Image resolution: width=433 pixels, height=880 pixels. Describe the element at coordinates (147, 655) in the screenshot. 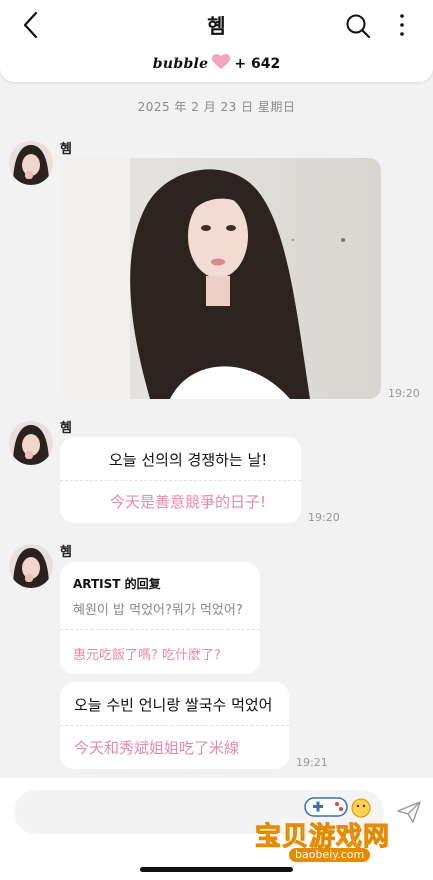

I see `reply-translation: 惠元吃飯了嗎? 吃什麼了?` at that location.